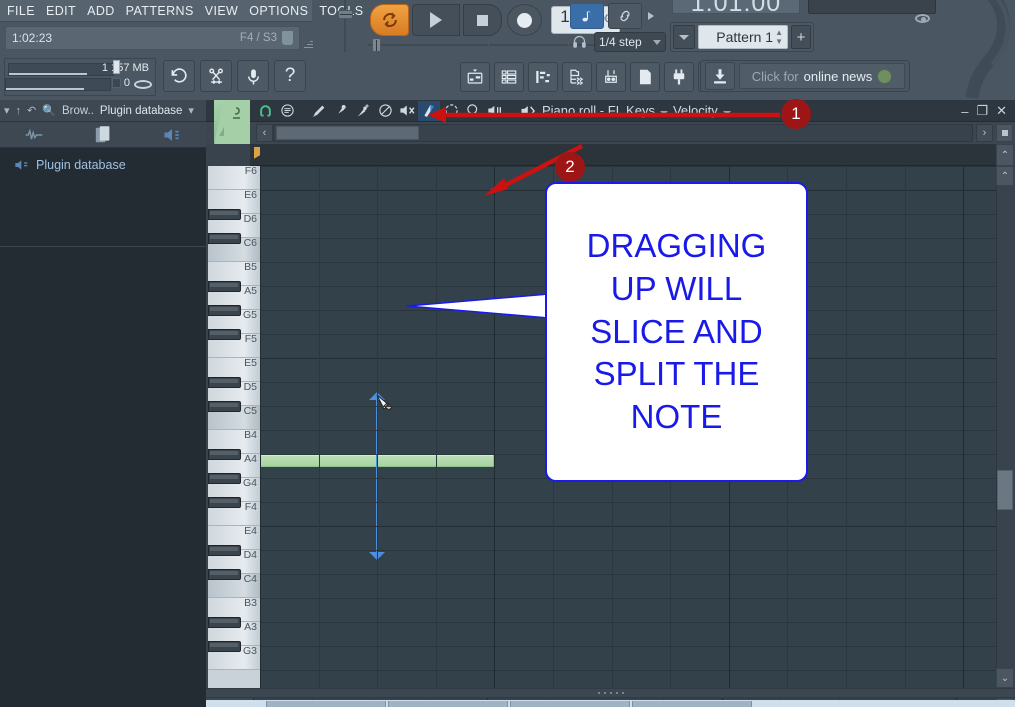 Image resolution: width=1015 pixels, height=707 pixels. What do you see at coordinates (651, 16) in the screenshot?
I see `snap-more-arrow-icon` at bounding box center [651, 16].